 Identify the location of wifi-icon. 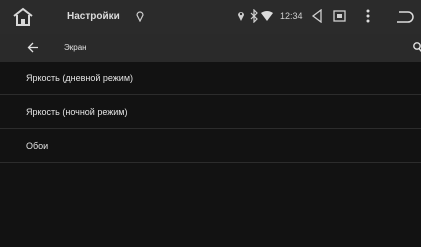
(267, 16).